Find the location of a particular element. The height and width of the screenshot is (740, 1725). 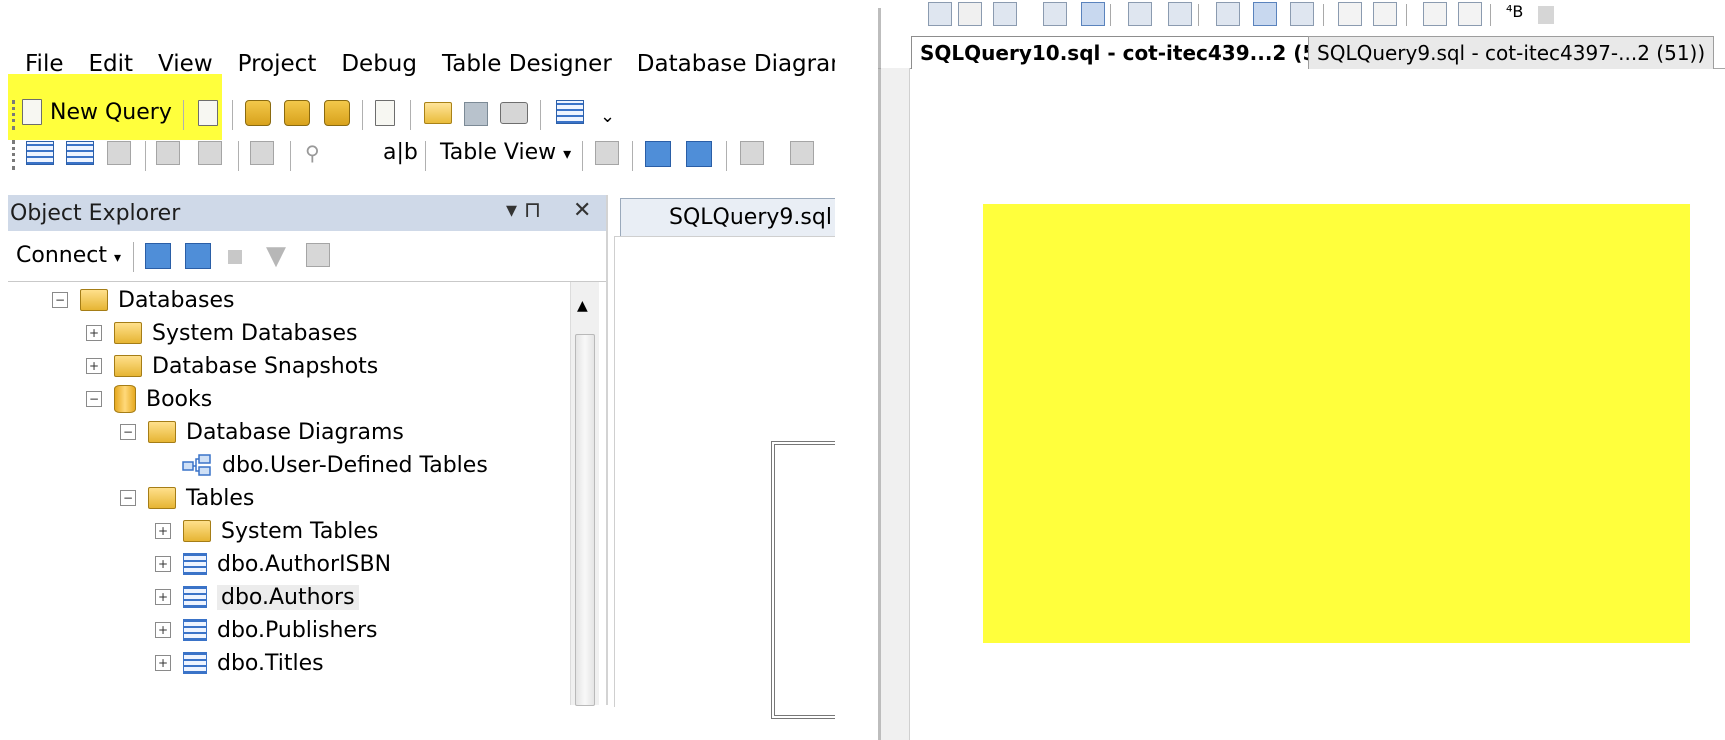

tree-node-authors: + dbo.Authors is located at coordinates (257, 597).